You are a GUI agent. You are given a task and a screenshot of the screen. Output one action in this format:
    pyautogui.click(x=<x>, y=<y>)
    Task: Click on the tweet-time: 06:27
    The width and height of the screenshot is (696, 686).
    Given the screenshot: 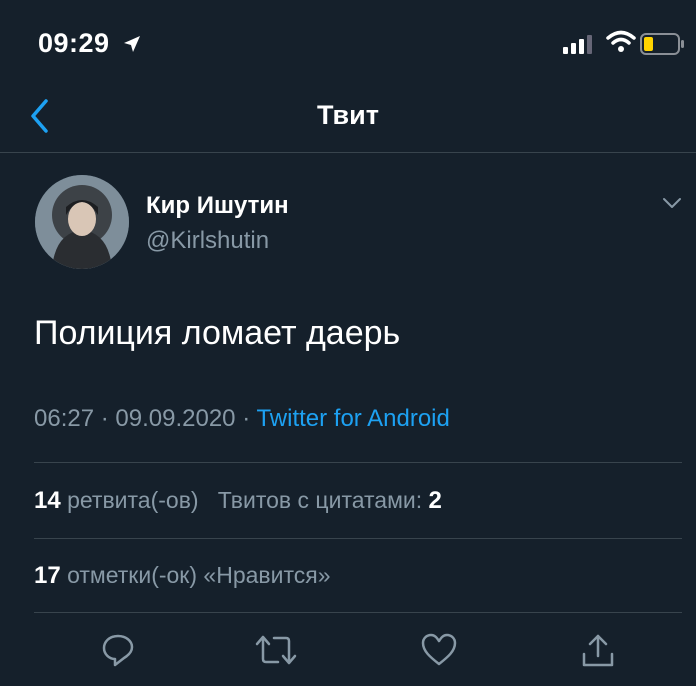 What is the action you would take?
    pyautogui.click(x=64, y=418)
    